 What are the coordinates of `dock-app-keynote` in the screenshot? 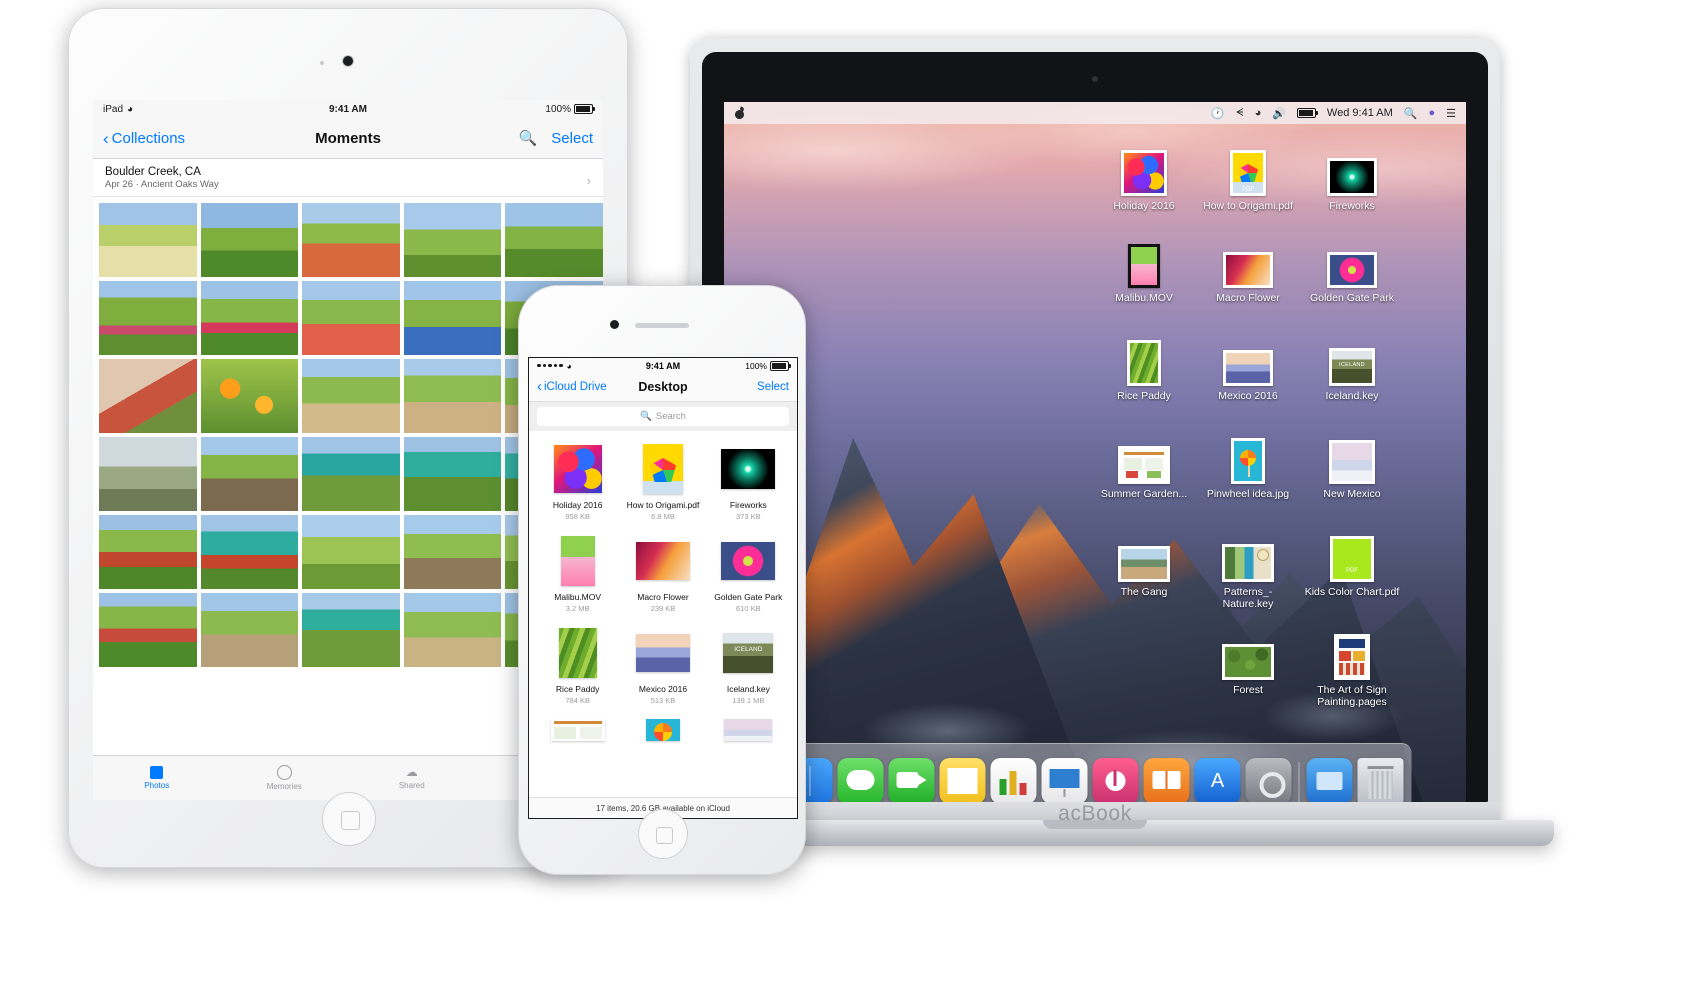 It's located at (1064, 781).